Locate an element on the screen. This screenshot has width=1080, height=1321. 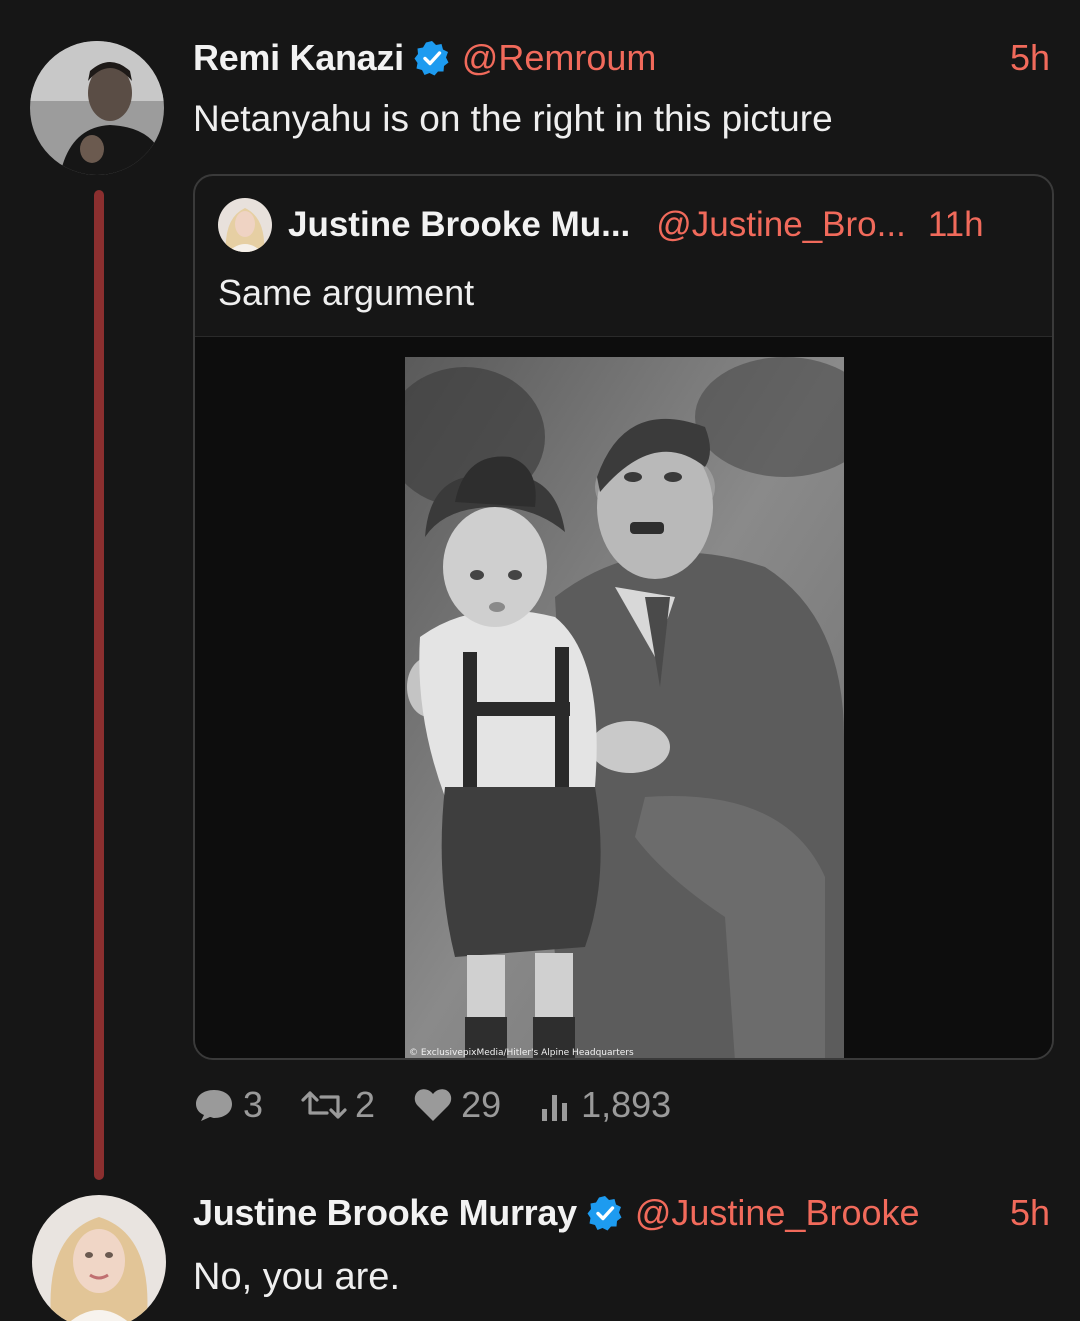
reply-avatar is located at coordinates (99, 1258).